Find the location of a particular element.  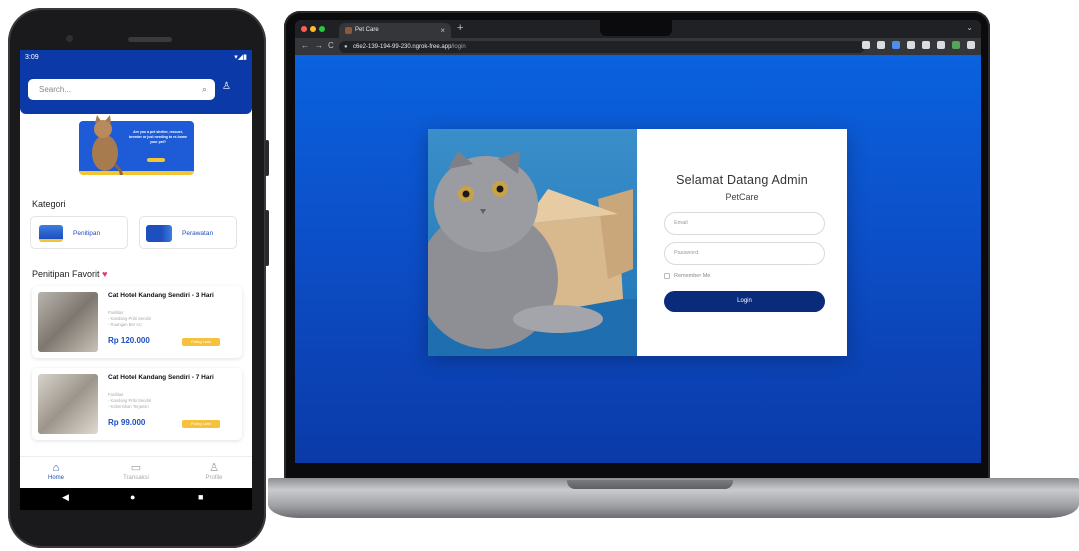

favorite-title: Cat Hotel Kandang Sendiri - 7 Hari is located at coordinates (161, 377).